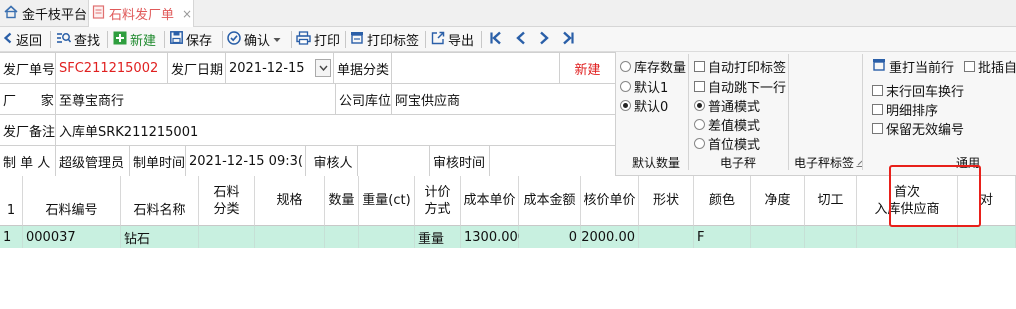 Image resolution: width=1016 pixels, height=309 pixels. I want to click on close-icon: ×, so click(187, 14).